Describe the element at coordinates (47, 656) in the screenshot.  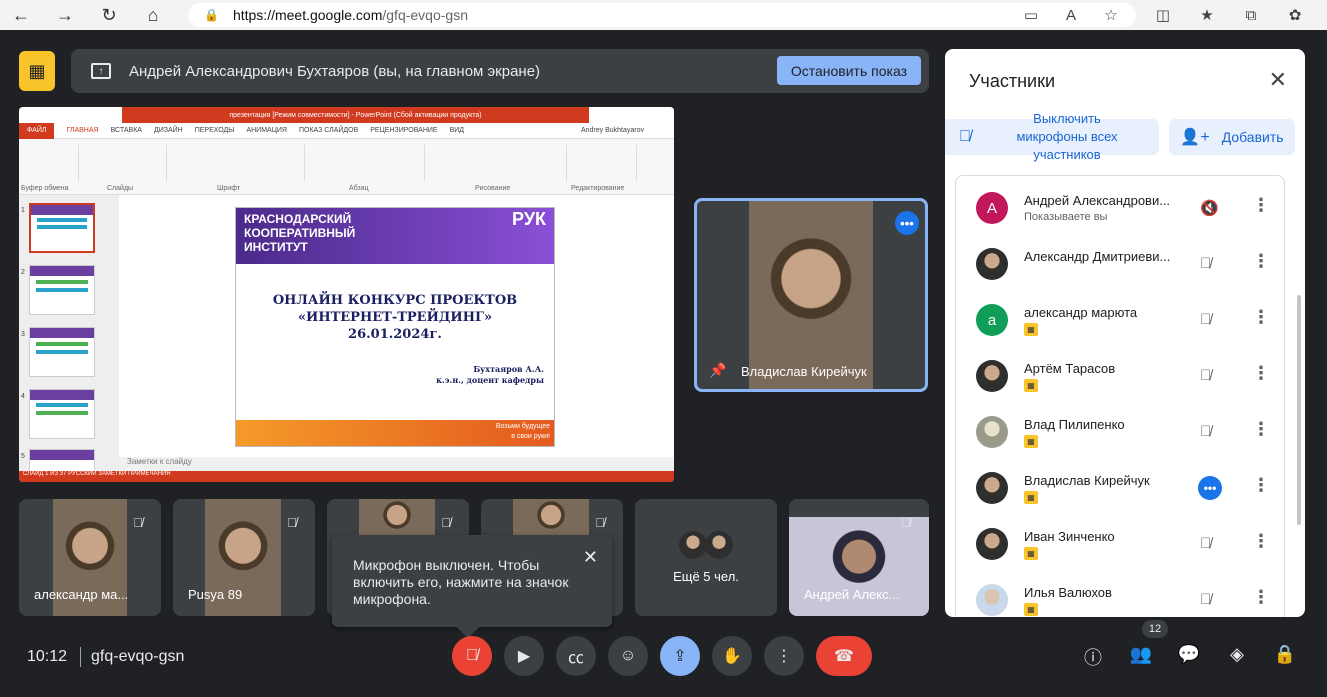
I see `clock: 10:12` at that location.